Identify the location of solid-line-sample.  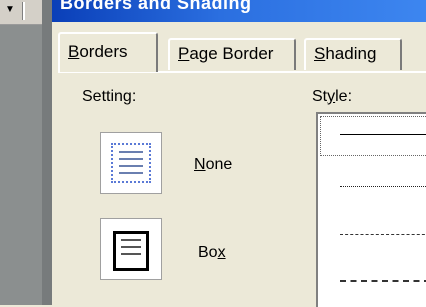
(383, 134).